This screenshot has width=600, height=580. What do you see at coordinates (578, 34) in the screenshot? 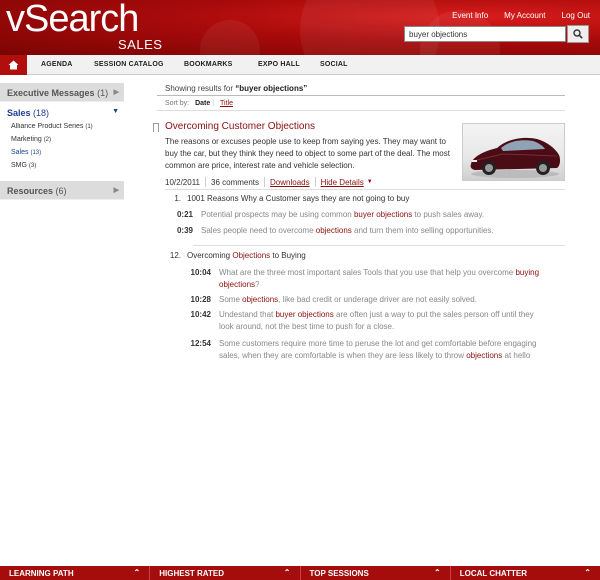
I see `search-button` at bounding box center [578, 34].